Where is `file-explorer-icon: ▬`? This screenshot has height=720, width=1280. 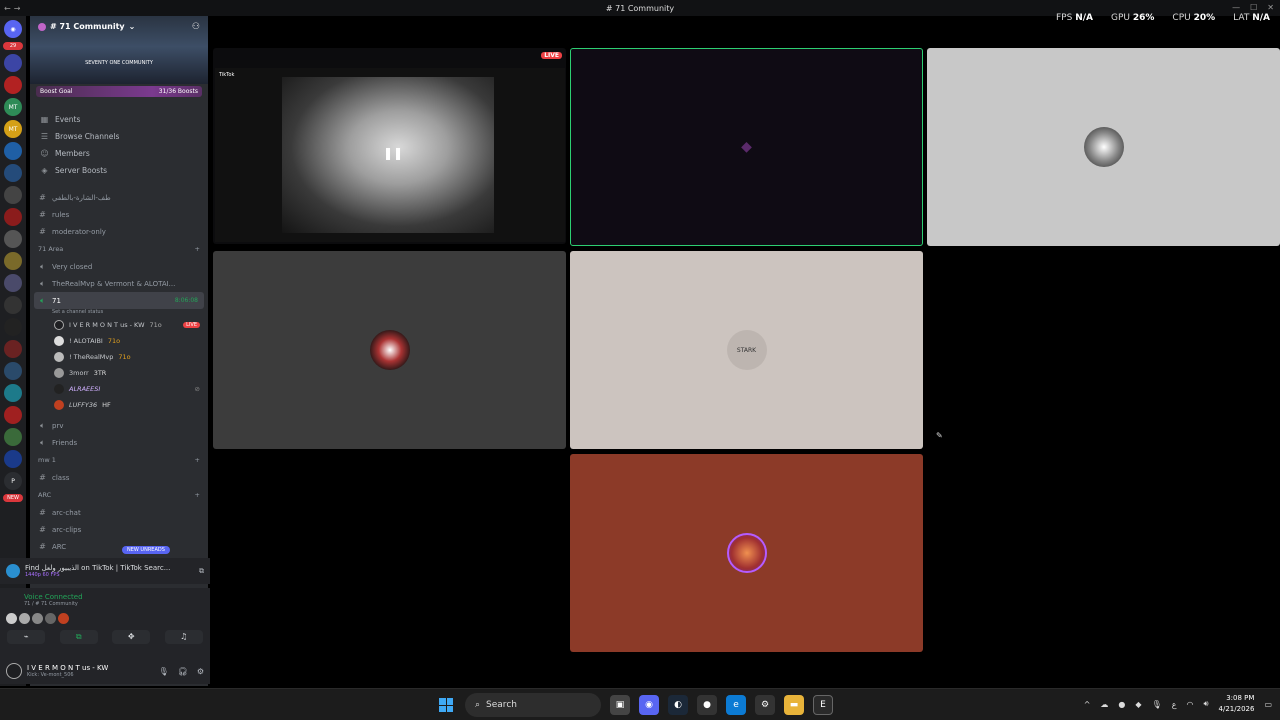
file-explorer-icon: ▬ is located at coordinates (794, 705).